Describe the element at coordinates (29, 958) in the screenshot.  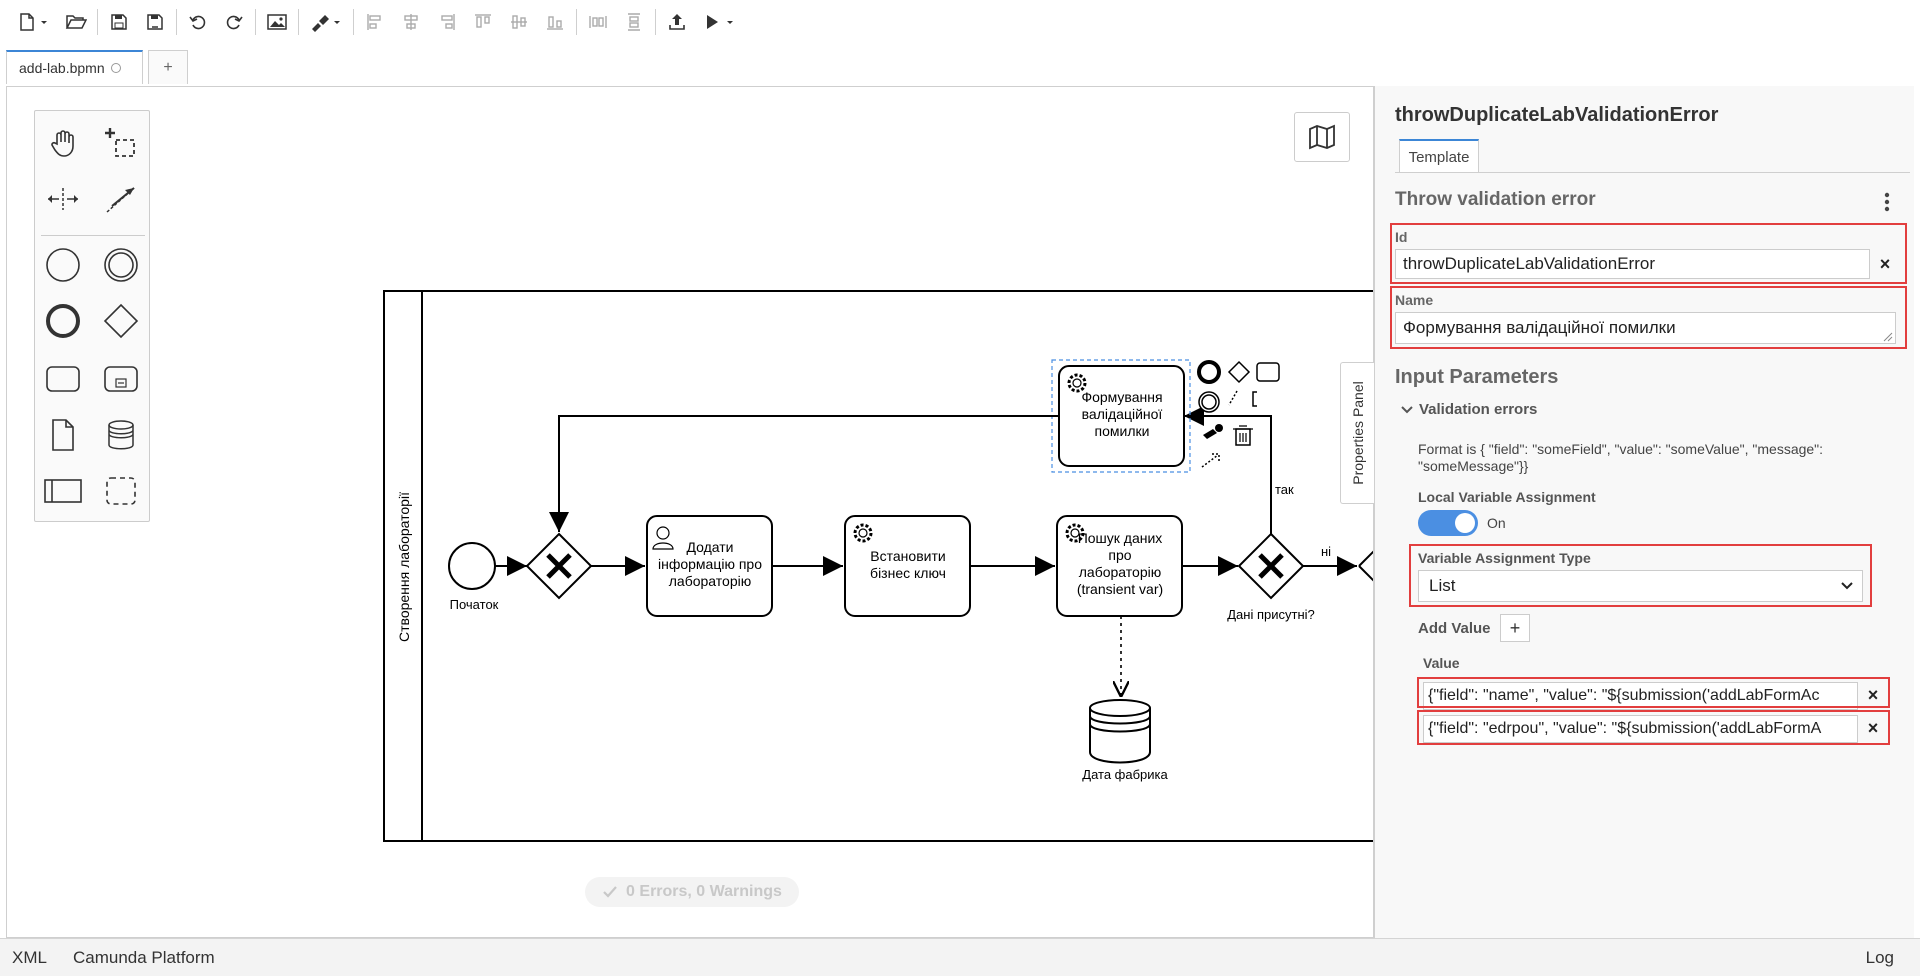
I see `xml-button: XML` at that location.